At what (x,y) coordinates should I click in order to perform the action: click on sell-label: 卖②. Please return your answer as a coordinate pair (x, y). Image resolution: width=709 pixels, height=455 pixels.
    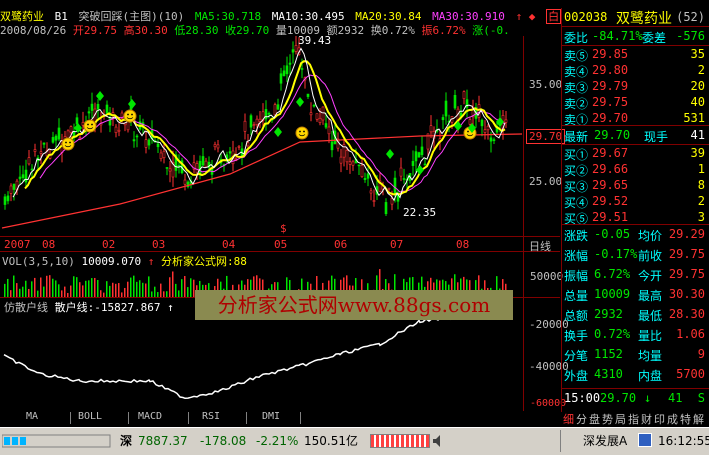
    Looking at the image, I should click on (576, 104).